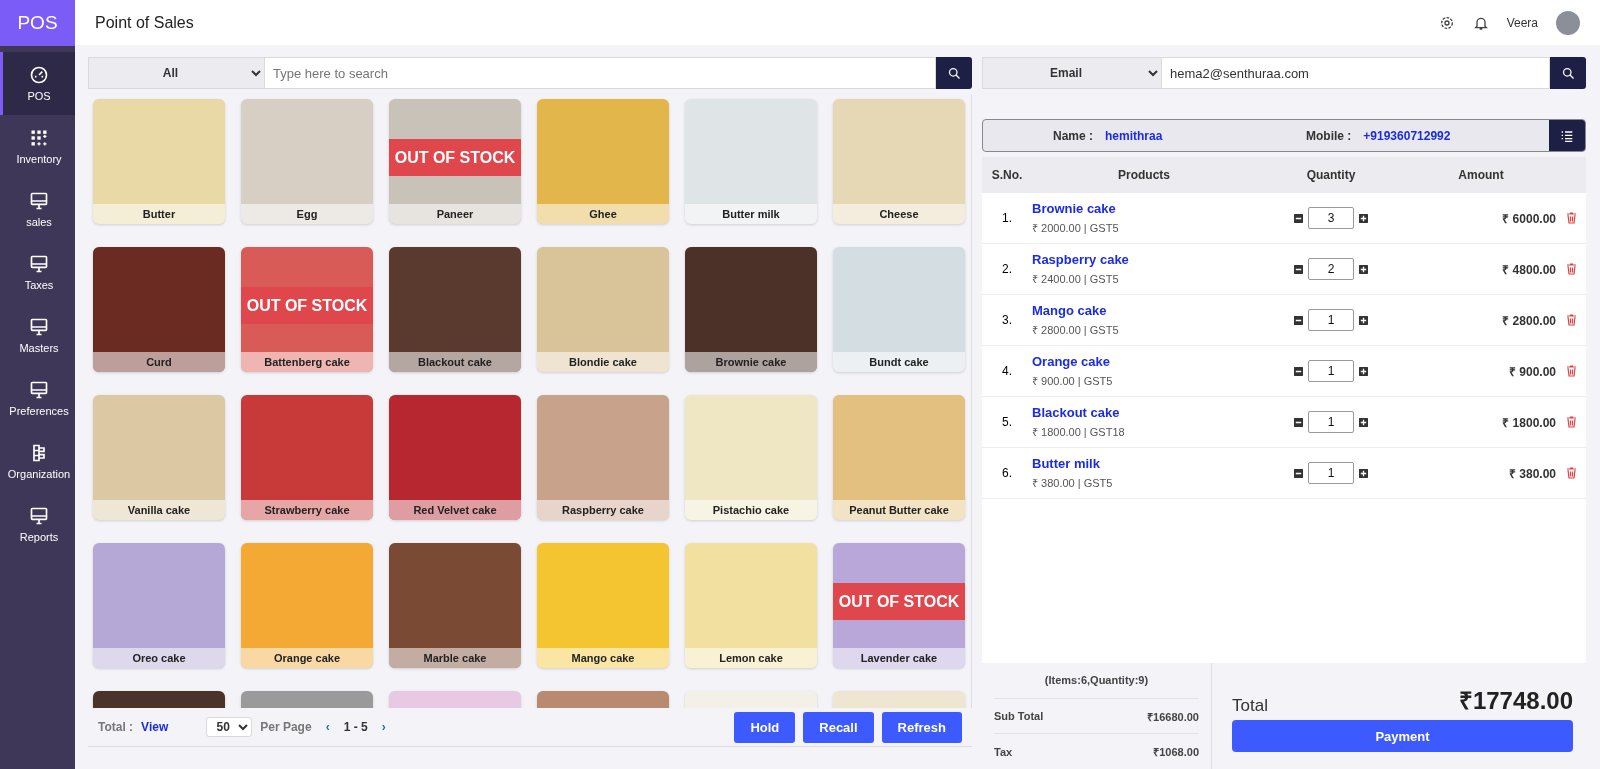 This screenshot has height=769, width=1600. Describe the element at coordinates (1007, 175) in the screenshot. I see `column-header: S.No.` at that location.